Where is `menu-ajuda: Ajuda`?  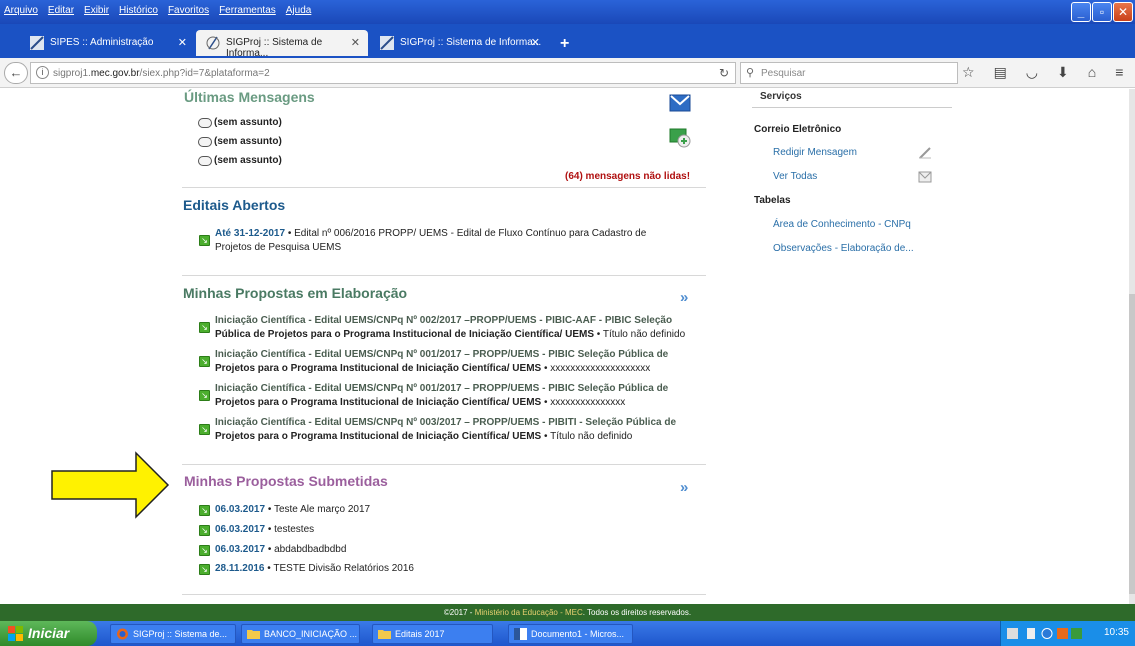 menu-ajuda: Ajuda is located at coordinates (299, 10).